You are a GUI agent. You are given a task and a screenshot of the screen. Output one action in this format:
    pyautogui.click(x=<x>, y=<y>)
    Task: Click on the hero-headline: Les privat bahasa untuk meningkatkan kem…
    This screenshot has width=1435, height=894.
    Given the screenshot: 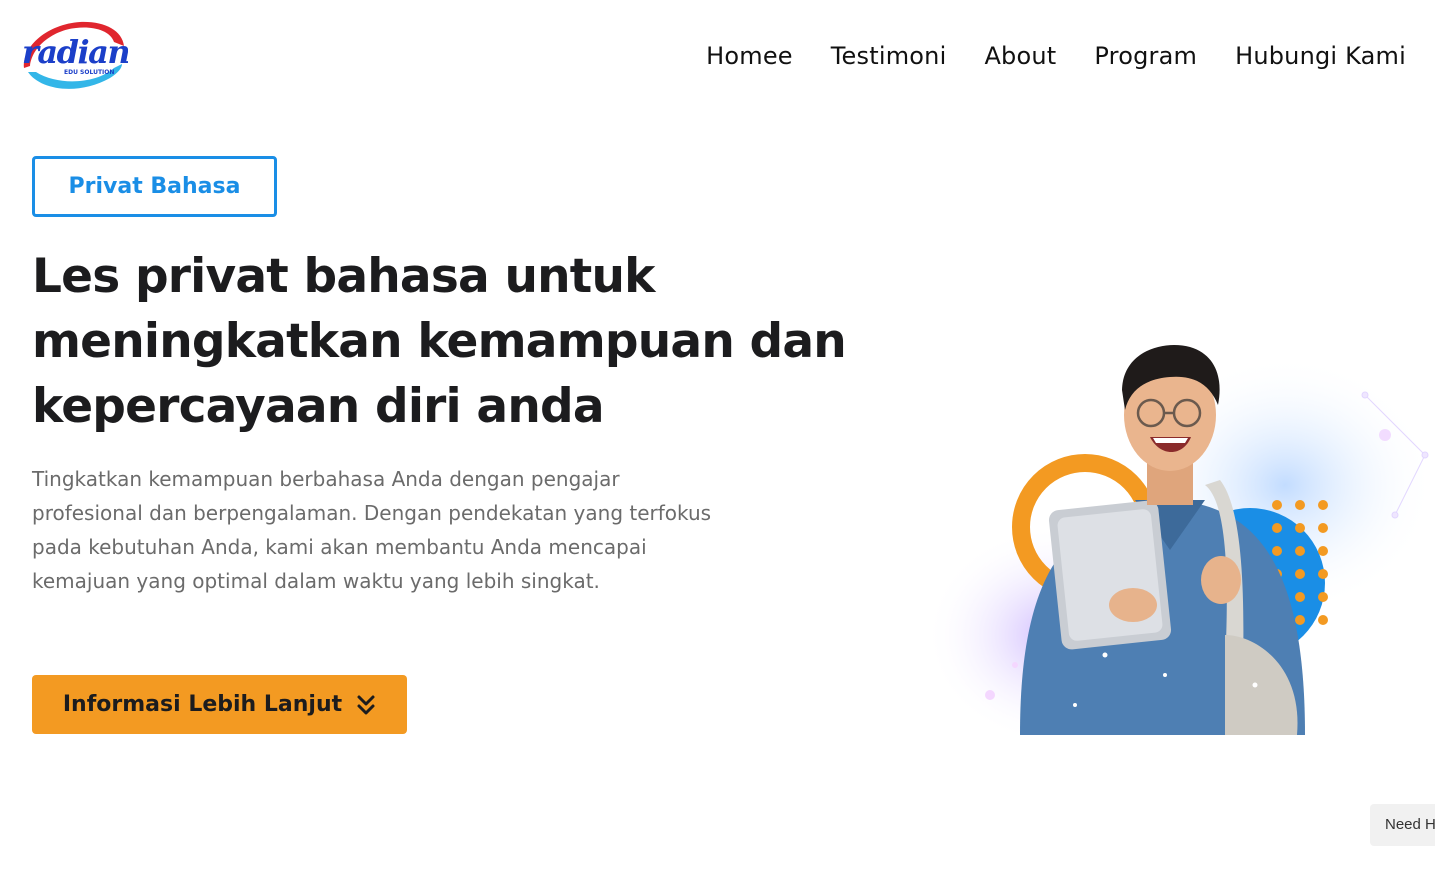 What is the action you would take?
    pyautogui.click(x=472, y=341)
    